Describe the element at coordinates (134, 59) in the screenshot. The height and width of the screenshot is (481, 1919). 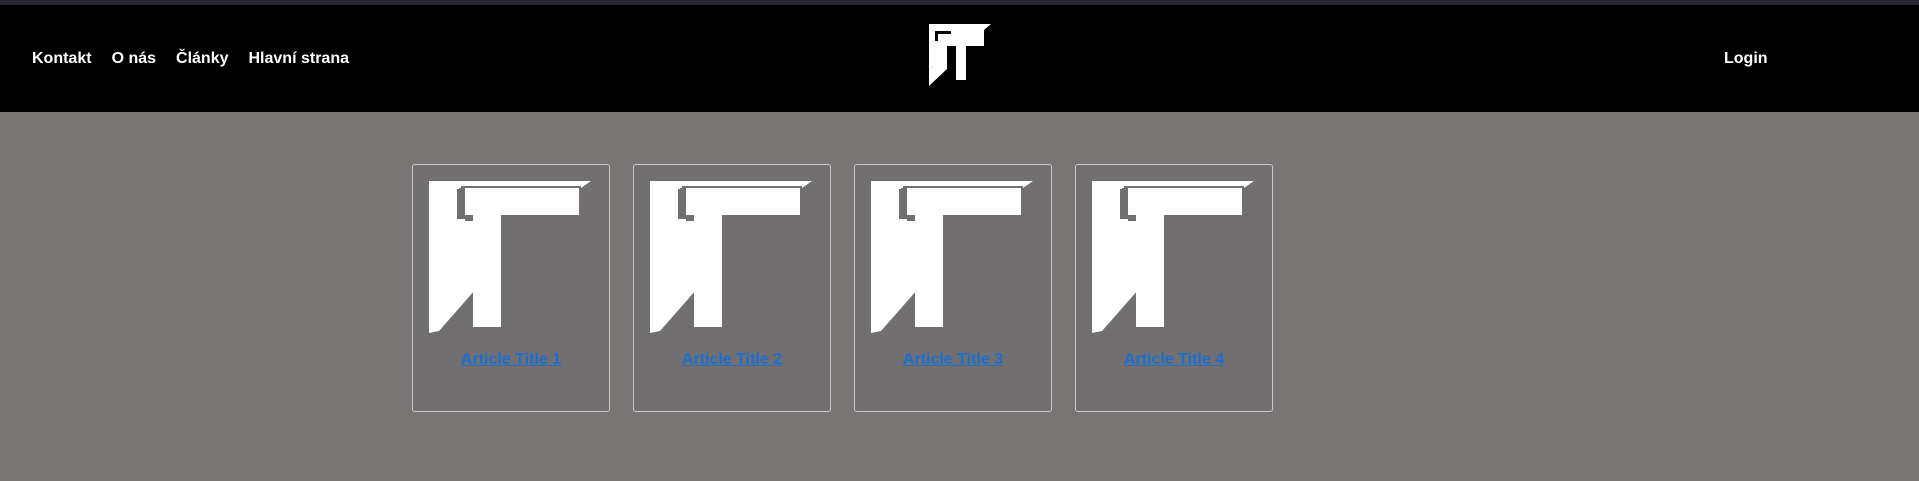
I see `nav-link-o-nas: O nás` at that location.